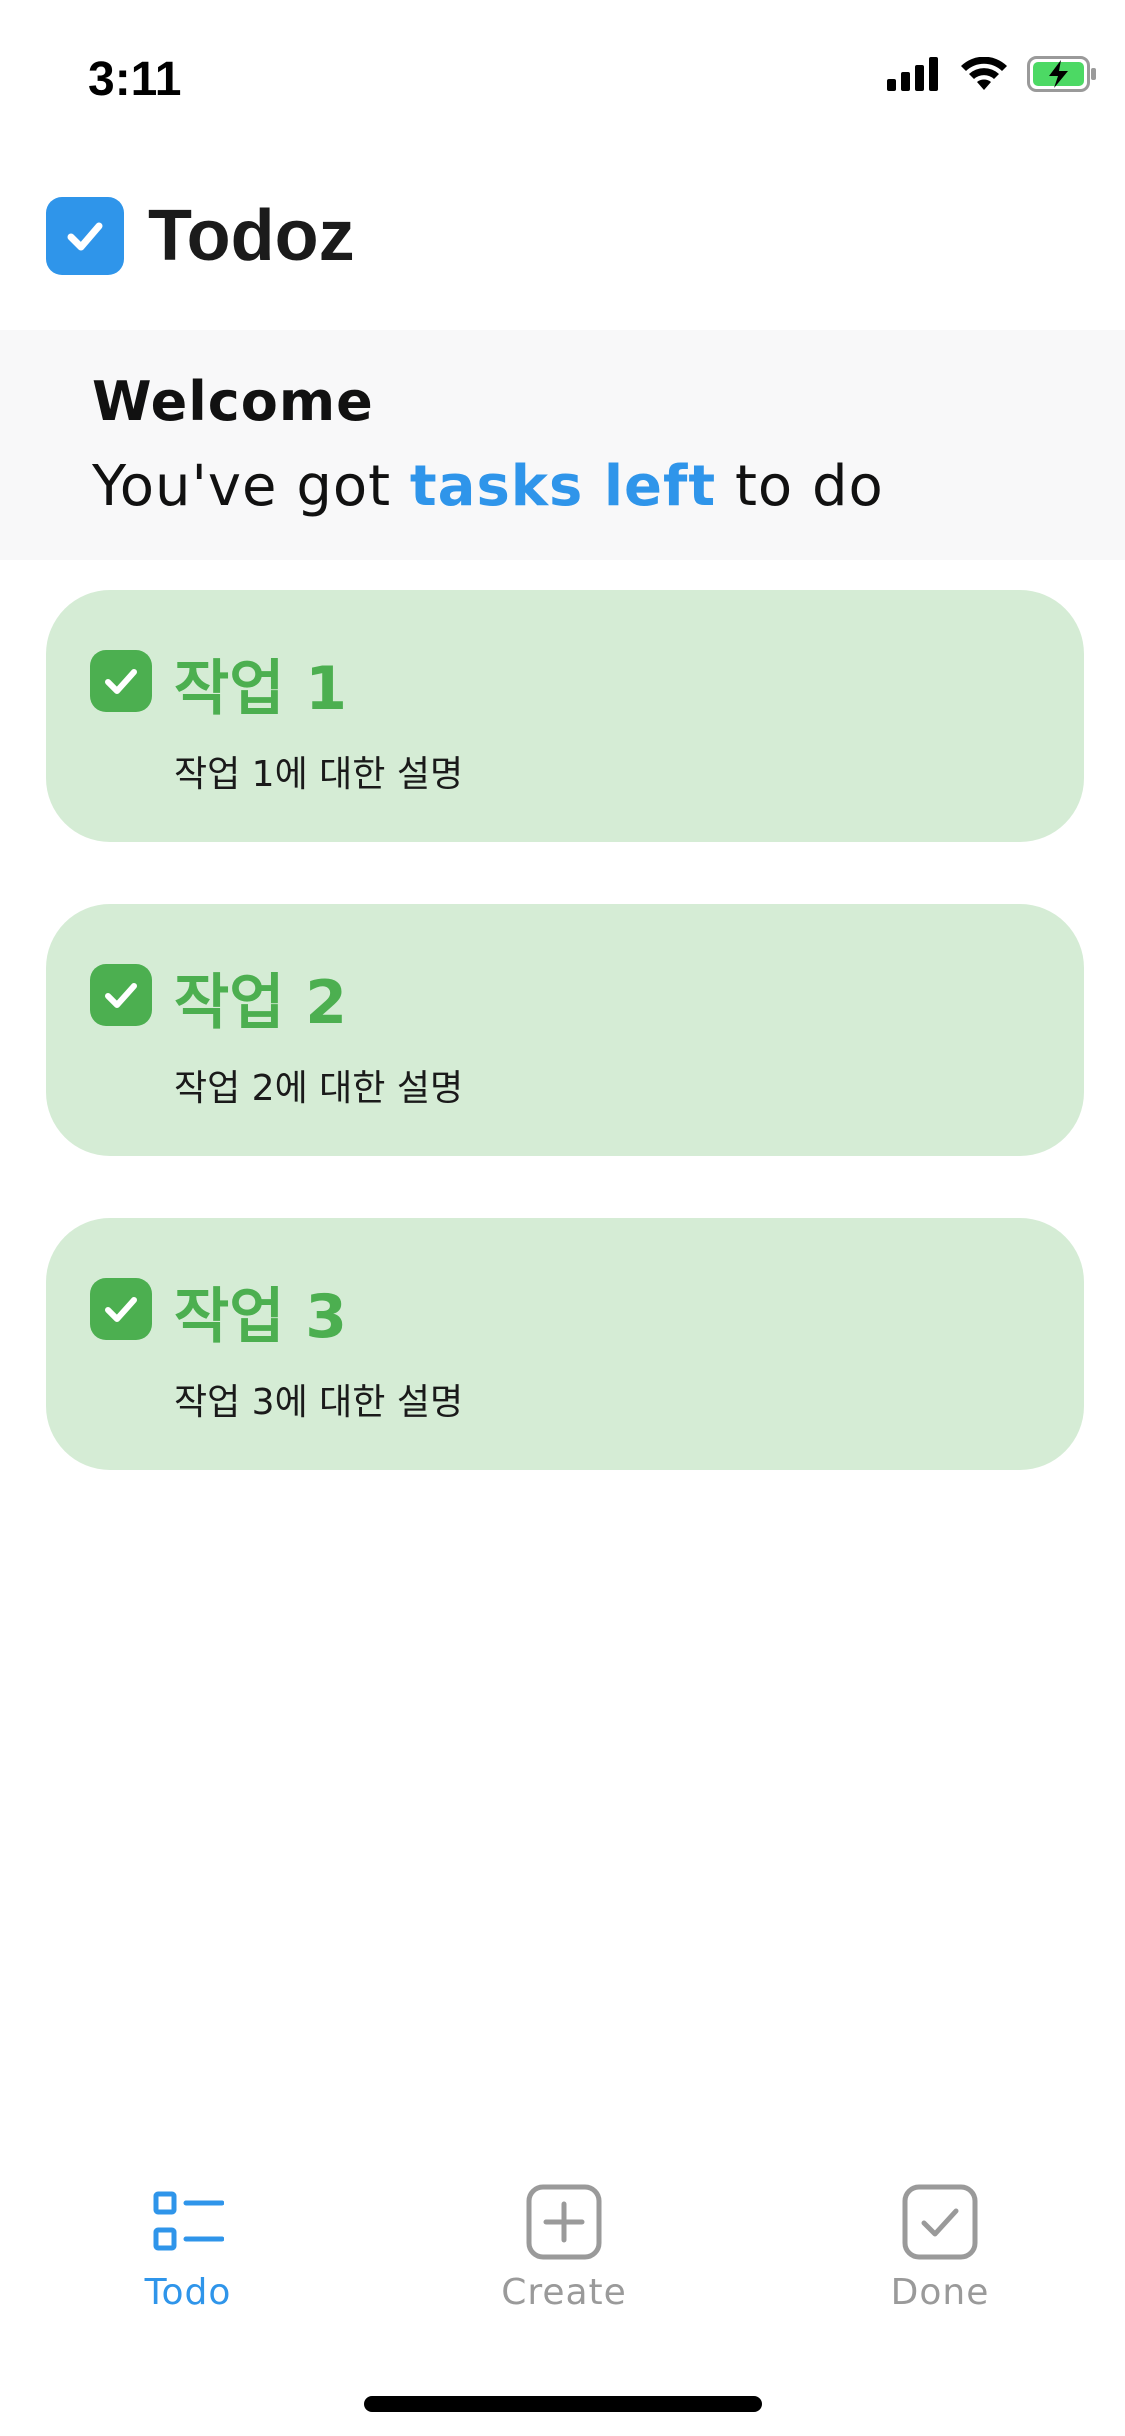 This screenshot has height=2436, width=1125. Describe the element at coordinates (319, 1402) in the screenshot. I see `task-description: 작업 3에 대한 설명` at that location.